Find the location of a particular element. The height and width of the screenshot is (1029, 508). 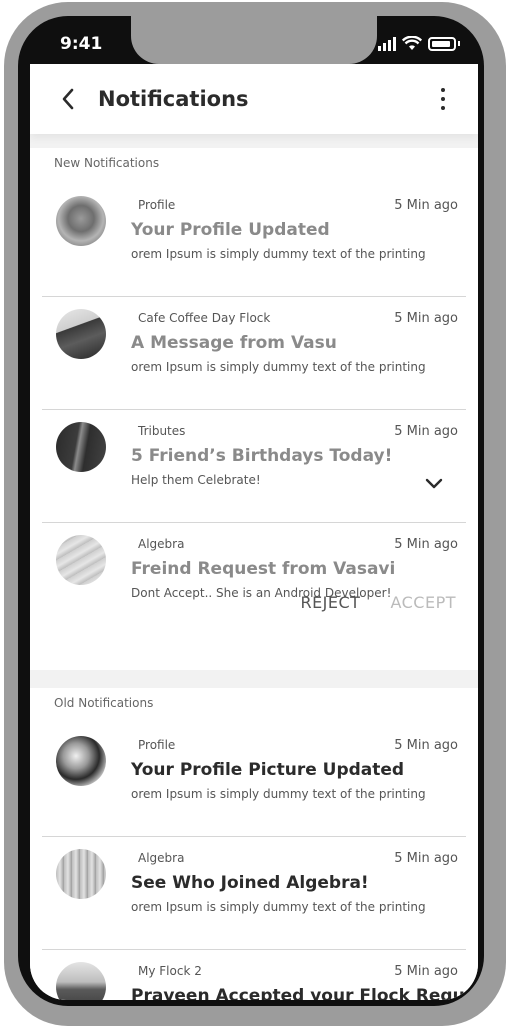

signal-icon is located at coordinates (387, 43).